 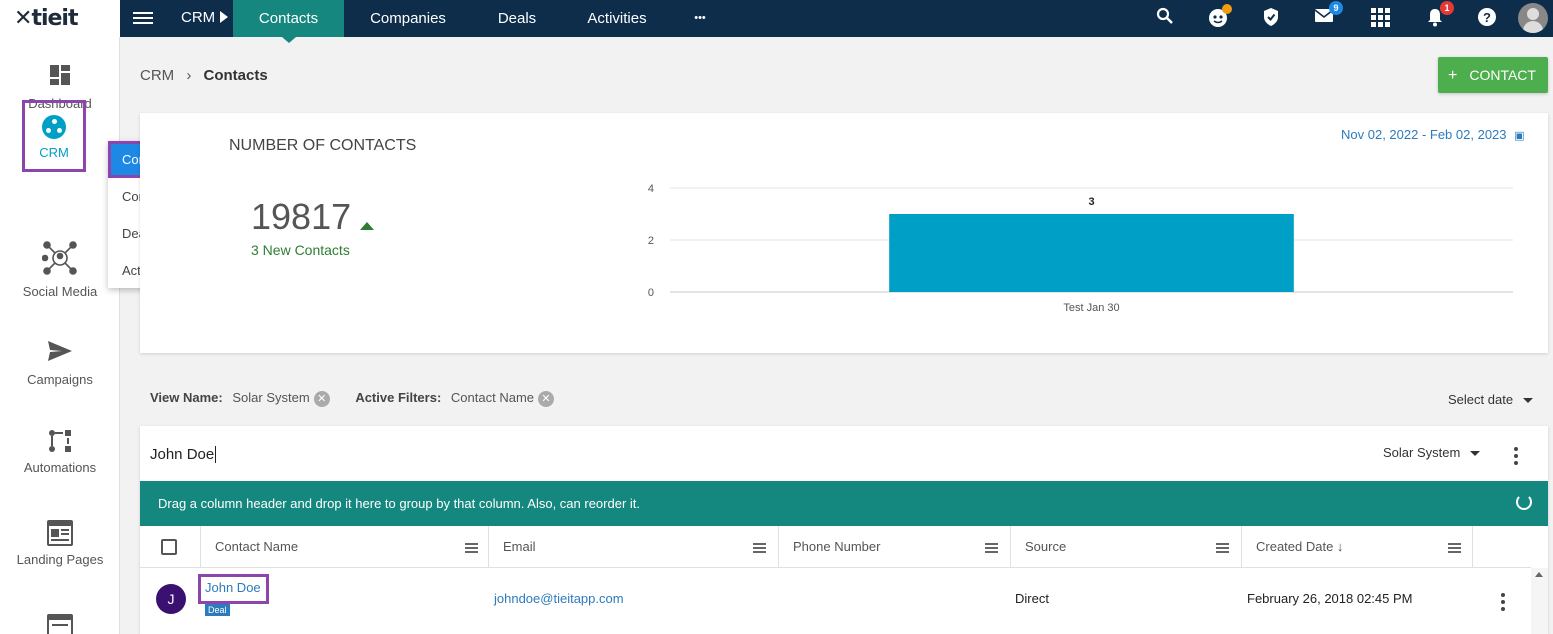 I want to click on tab-deals: Deals, so click(x=517, y=18).